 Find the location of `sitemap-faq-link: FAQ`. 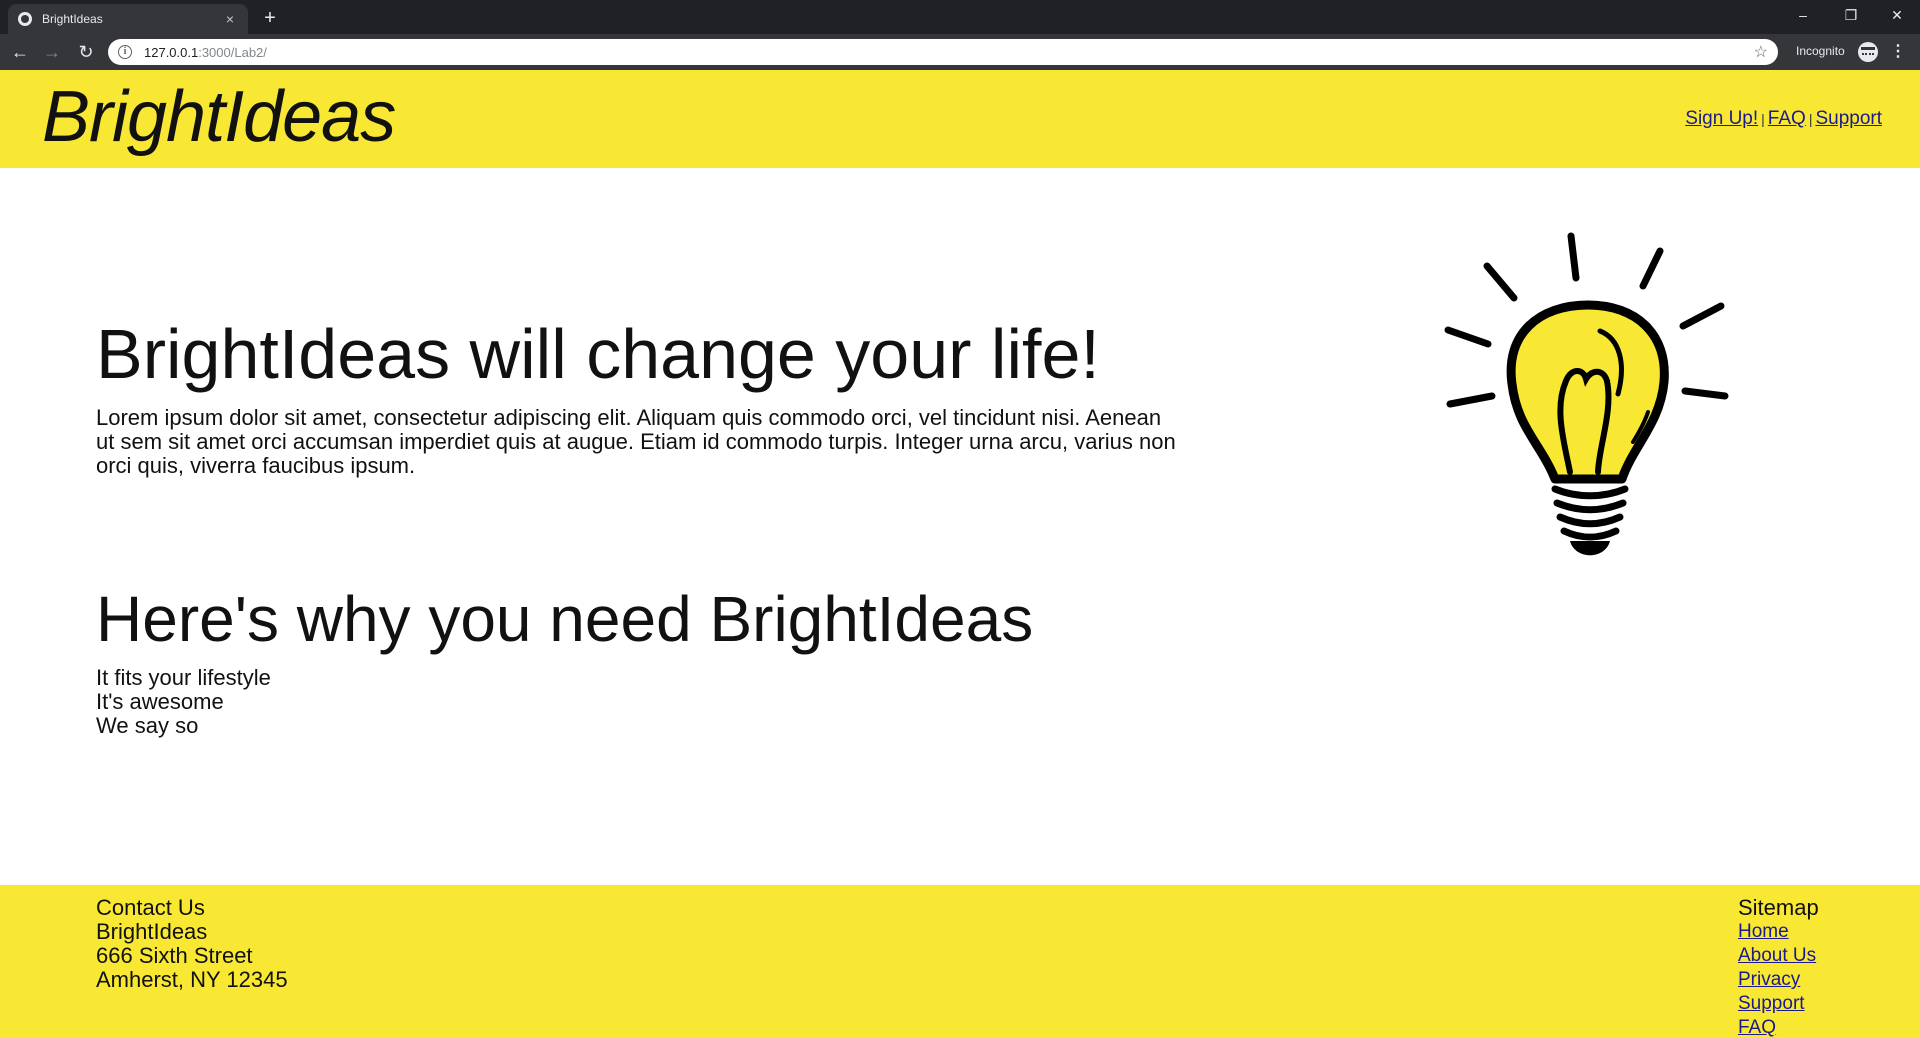

sitemap-faq-link: FAQ is located at coordinates (1757, 1027).